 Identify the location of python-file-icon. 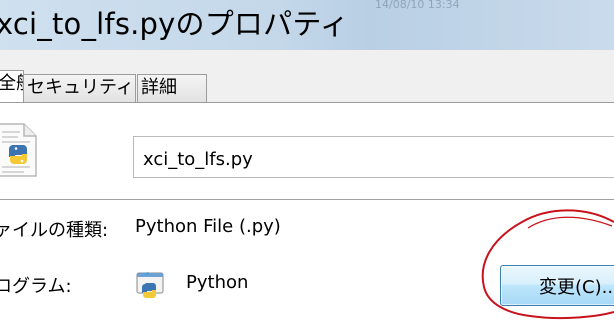
(19, 150).